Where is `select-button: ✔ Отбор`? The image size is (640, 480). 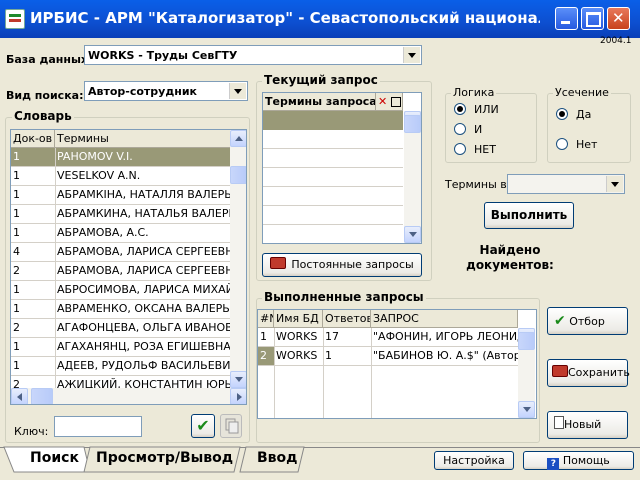 select-button: ✔ Отбор is located at coordinates (587, 321).